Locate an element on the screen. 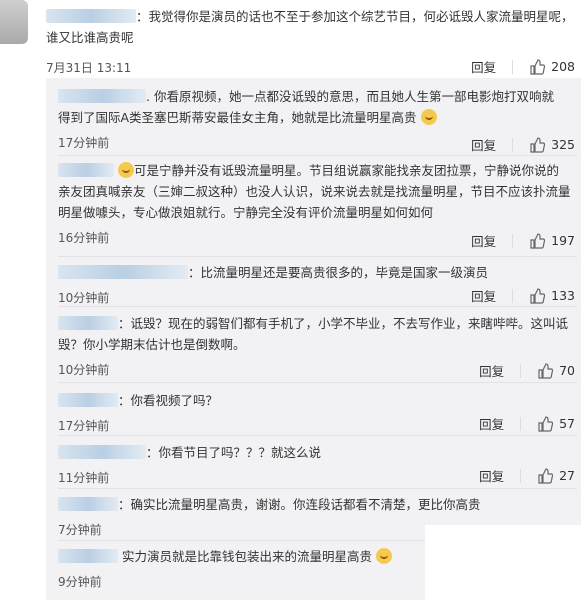 Image resolution: width=587 pixels, height=600 pixels. like-button: 27 is located at coordinates (556, 475).